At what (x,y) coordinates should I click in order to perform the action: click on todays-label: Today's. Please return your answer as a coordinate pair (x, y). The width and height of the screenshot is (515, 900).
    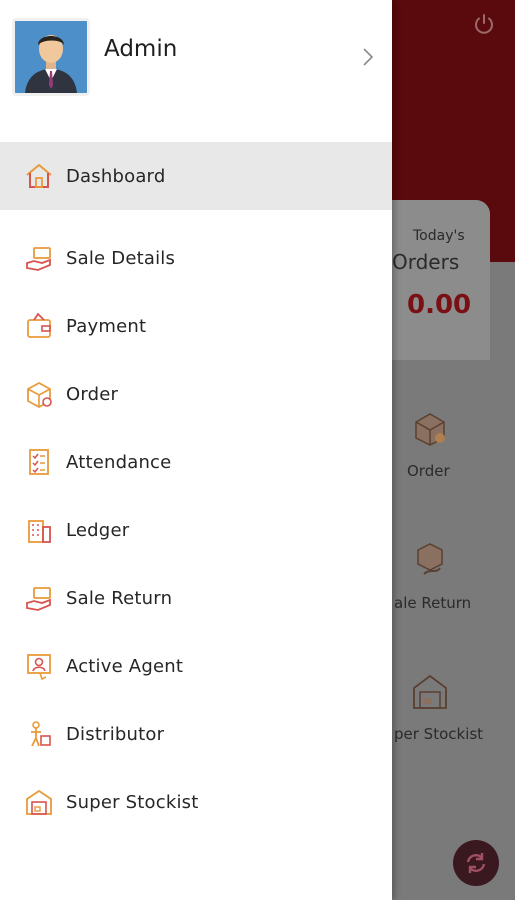
    Looking at the image, I should click on (439, 236).